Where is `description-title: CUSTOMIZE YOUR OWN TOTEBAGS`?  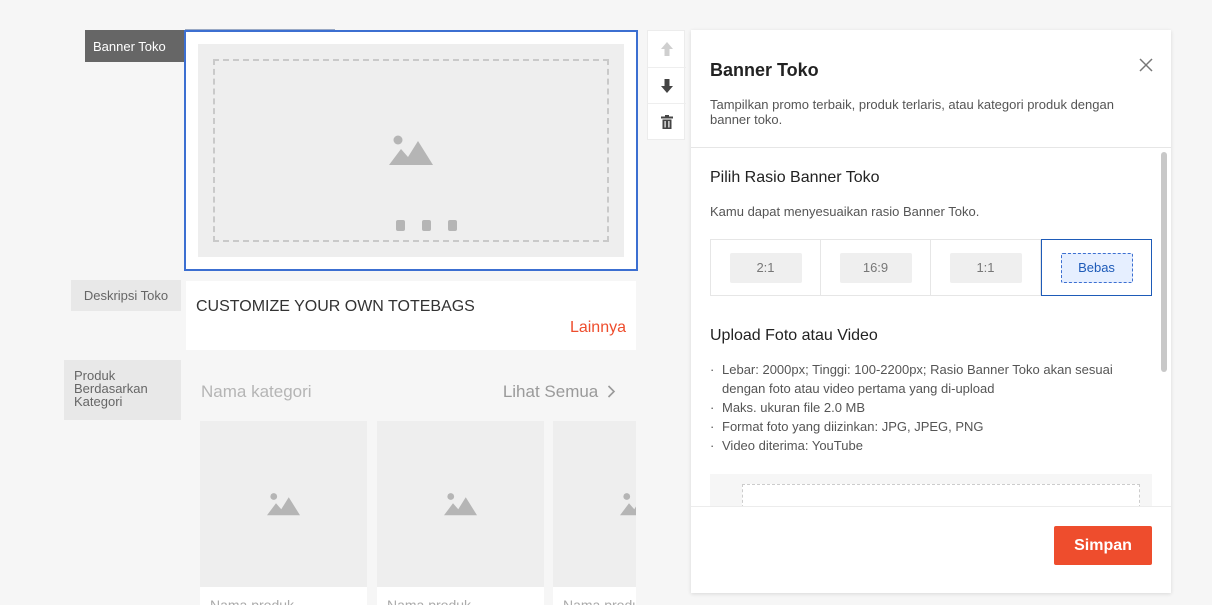 description-title: CUSTOMIZE YOUR OWN TOTEBAGS is located at coordinates (335, 306).